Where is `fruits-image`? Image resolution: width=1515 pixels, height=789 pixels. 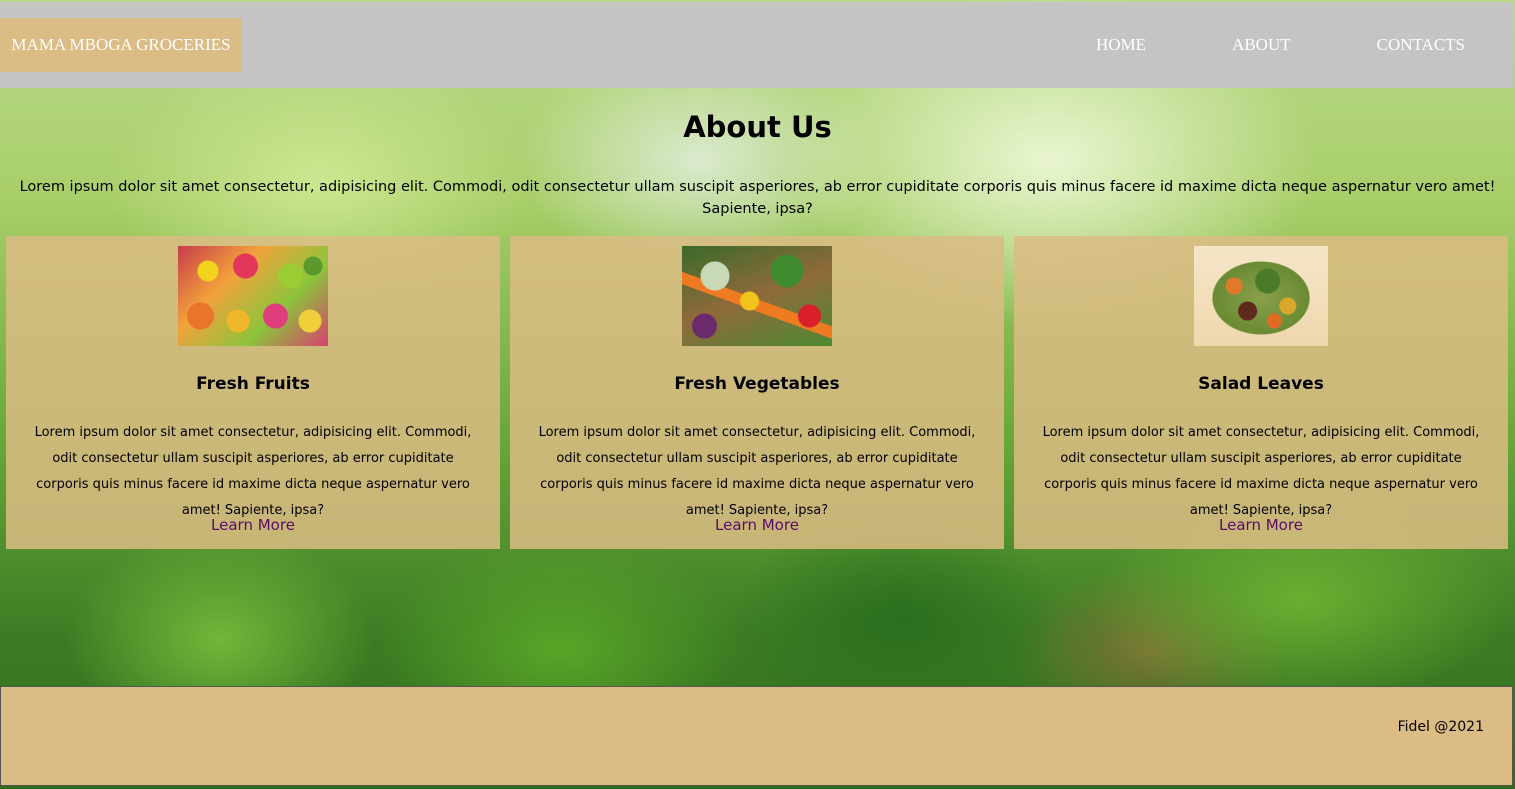 fruits-image is located at coordinates (253, 296).